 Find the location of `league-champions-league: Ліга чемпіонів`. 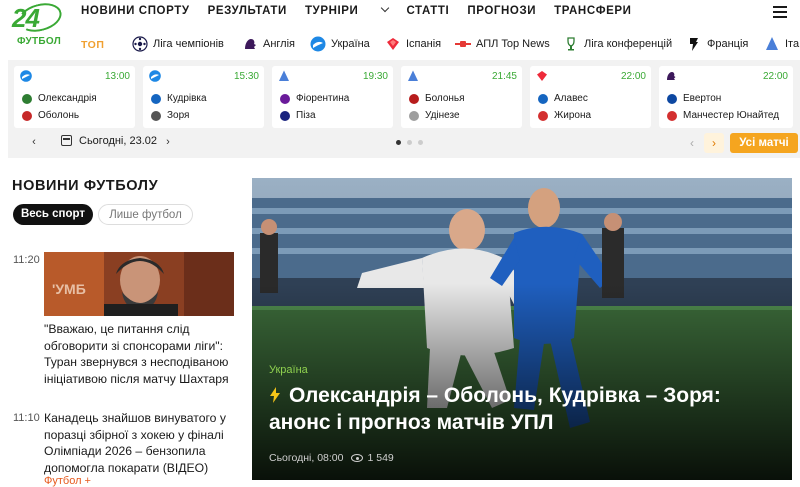

league-champions-league: Ліга чемпіонів is located at coordinates (178, 44).